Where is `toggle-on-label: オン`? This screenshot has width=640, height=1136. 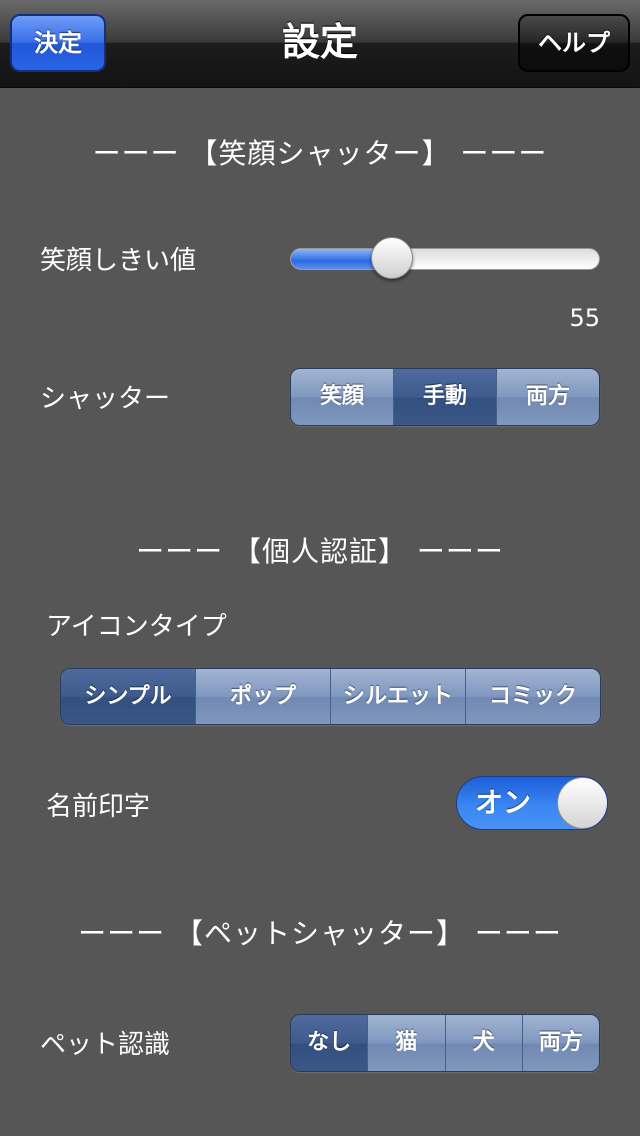
toggle-on-label: オン is located at coordinates (503, 802).